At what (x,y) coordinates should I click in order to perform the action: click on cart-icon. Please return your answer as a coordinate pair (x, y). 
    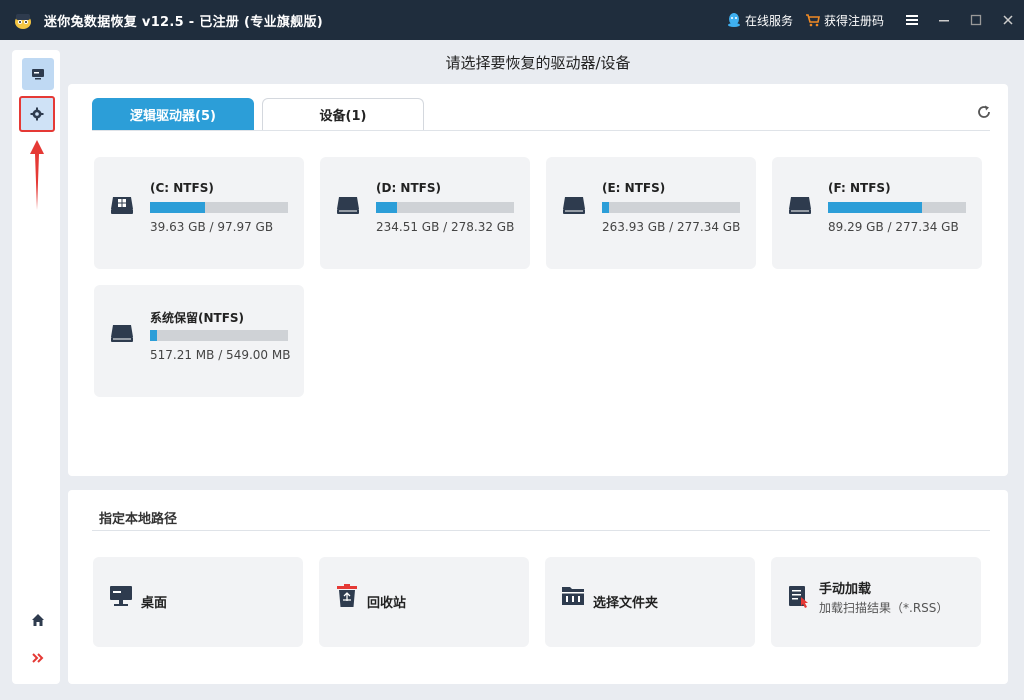
    Looking at the image, I should click on (812, 20).